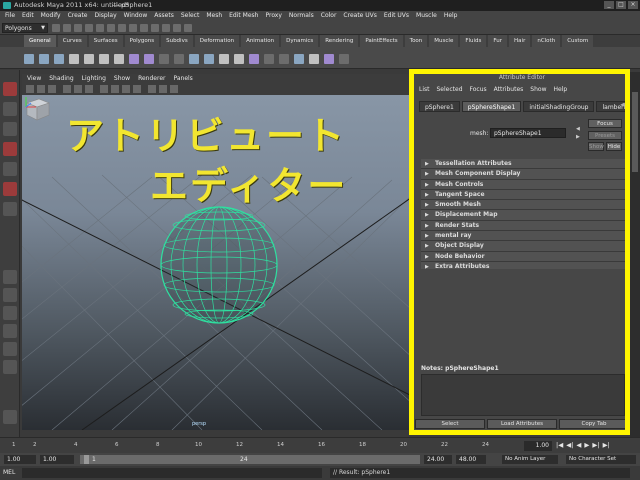 This screenshot has height=480, width=640. What do you see at coordinates (269, 59) in the screenshot?
I see `outliner-icon` at bounding box center [269, 59].